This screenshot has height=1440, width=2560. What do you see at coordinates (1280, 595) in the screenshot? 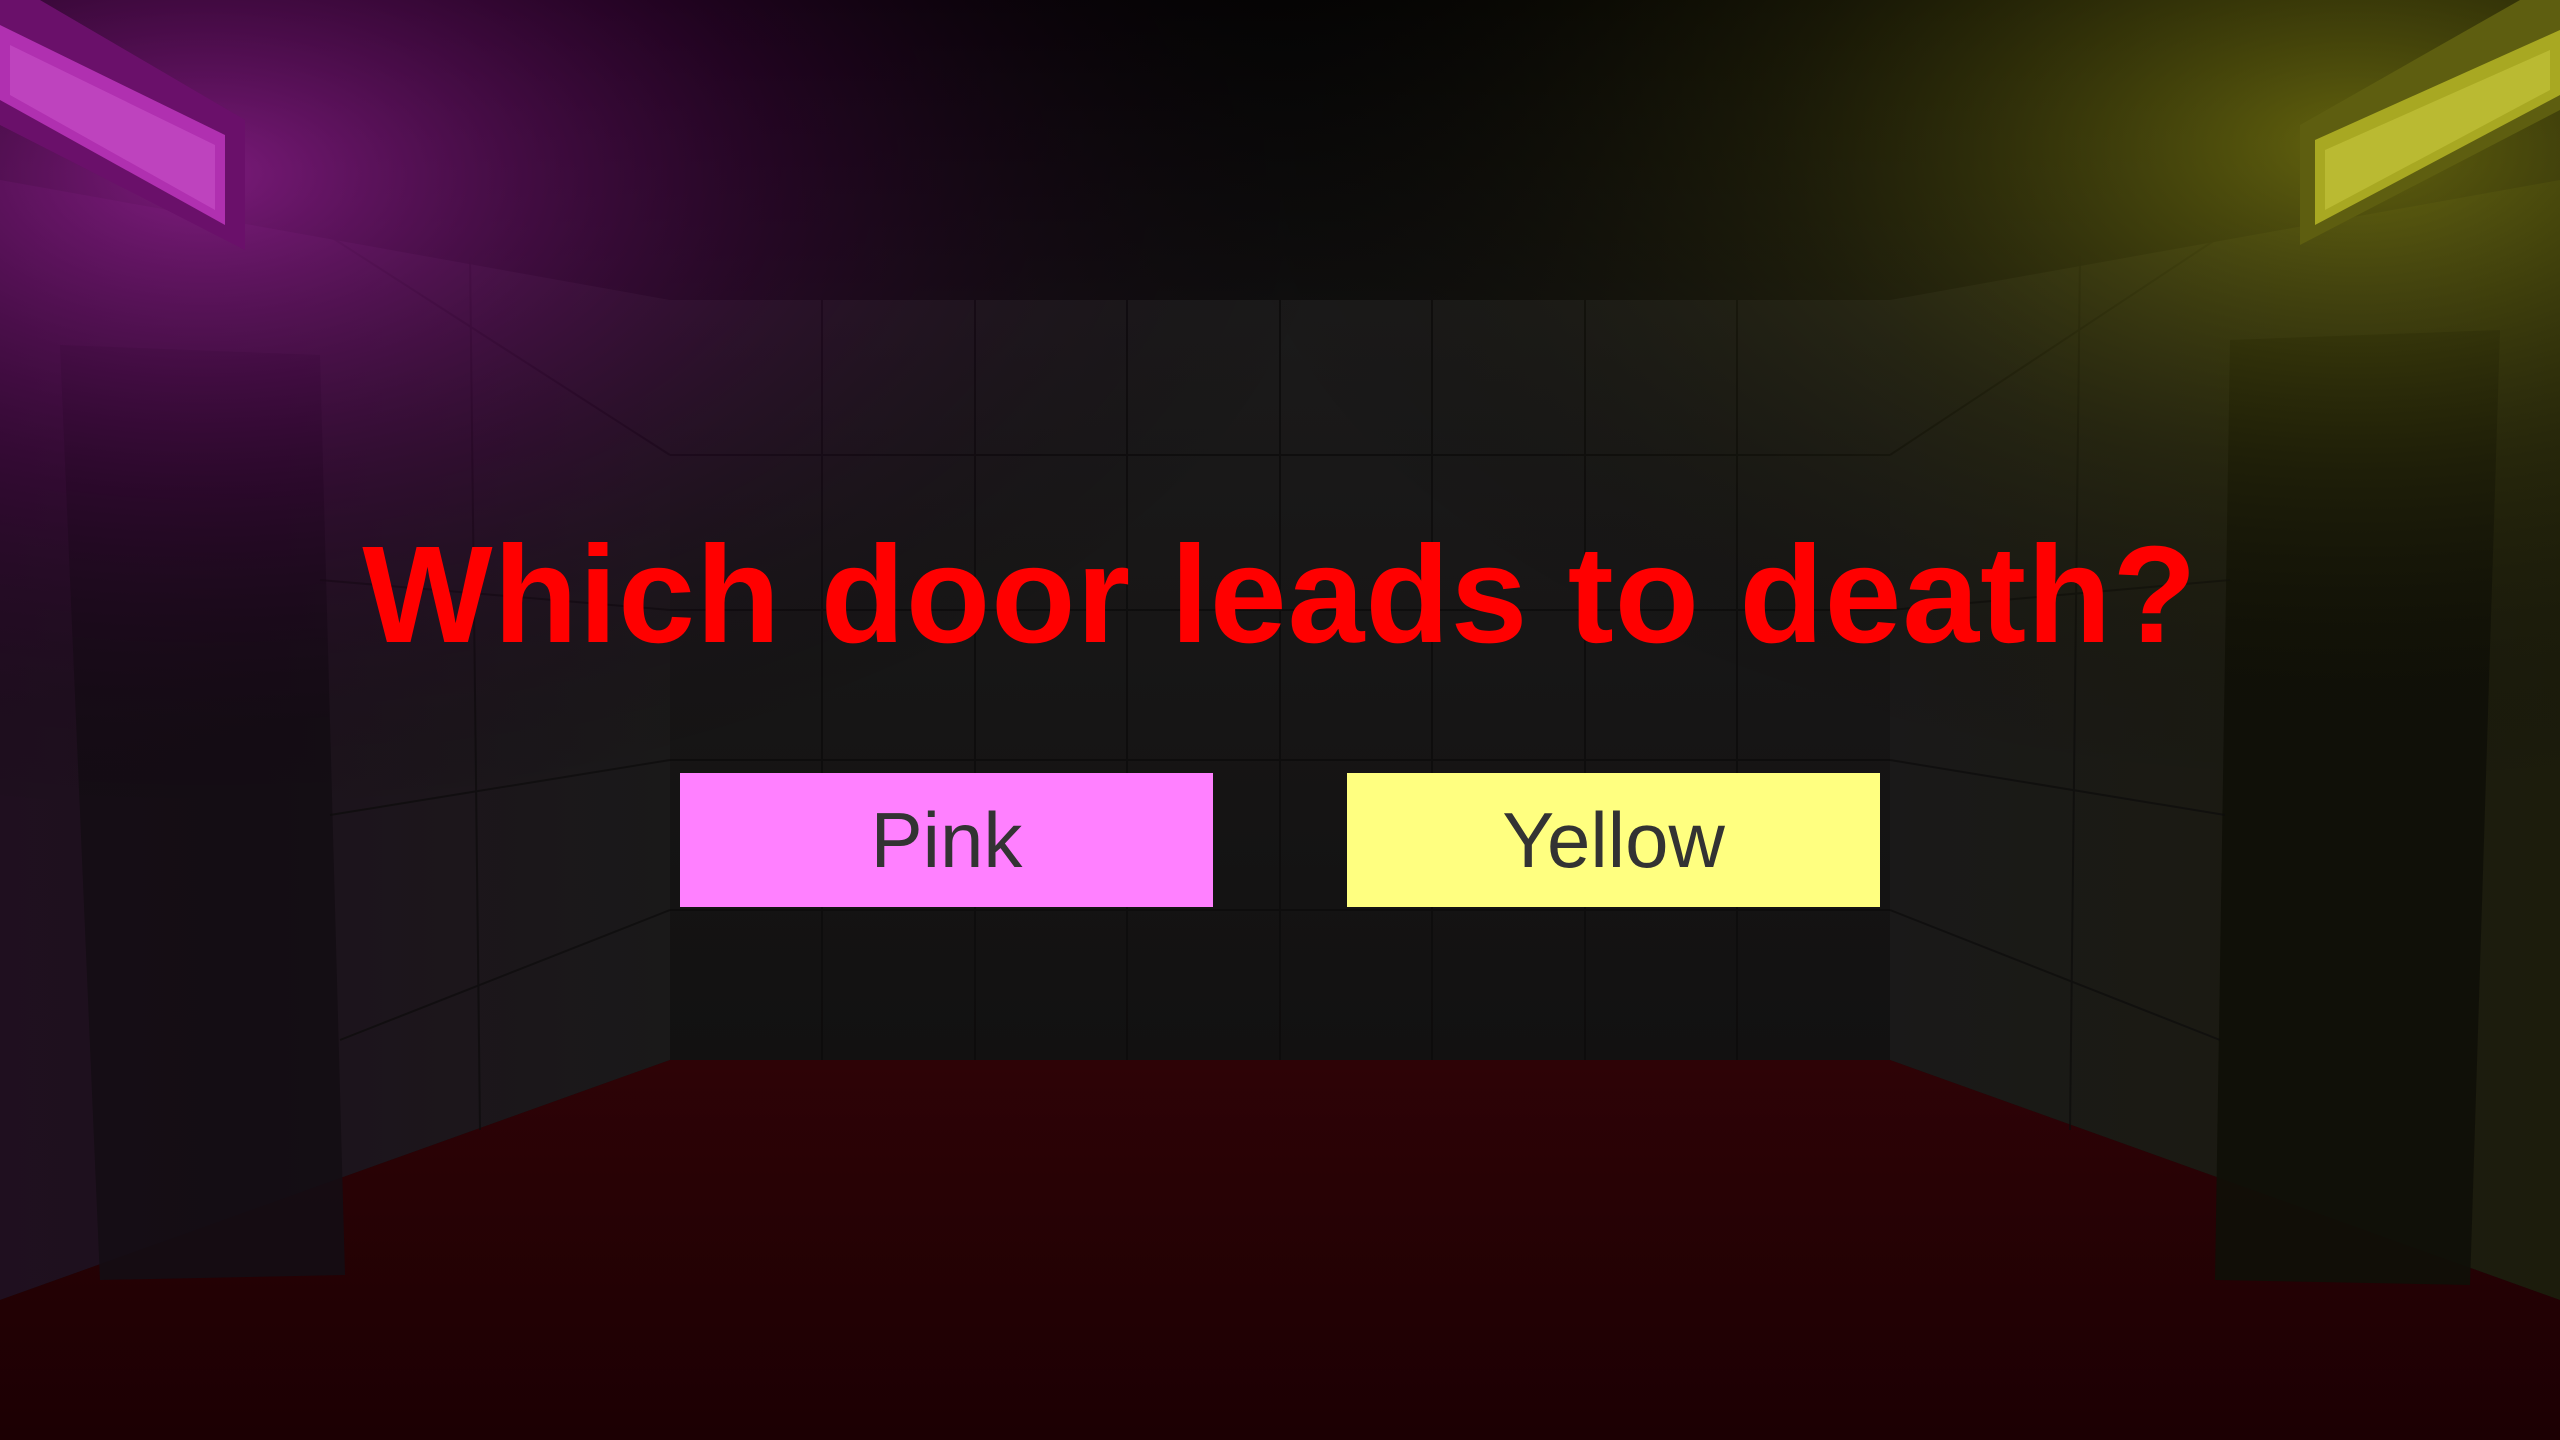
I see `question-title: Which door leads to death?` at bounding box center [1280, 595].